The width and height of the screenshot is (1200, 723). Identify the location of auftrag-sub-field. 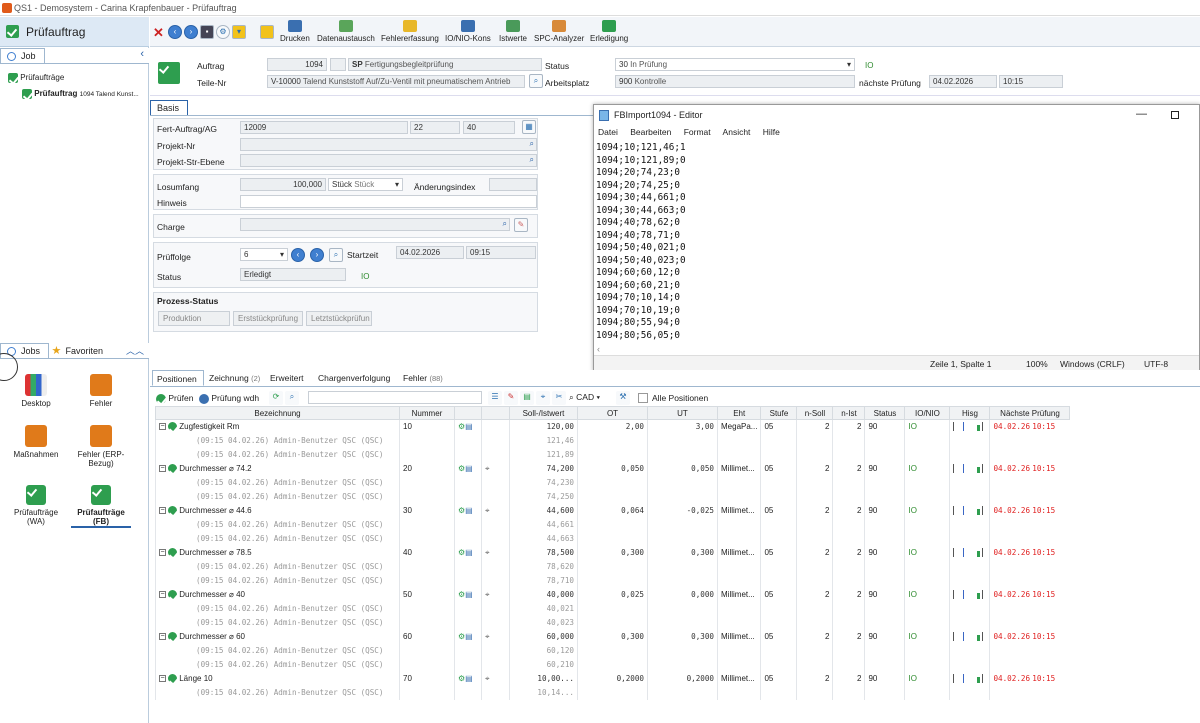
(338, 64).